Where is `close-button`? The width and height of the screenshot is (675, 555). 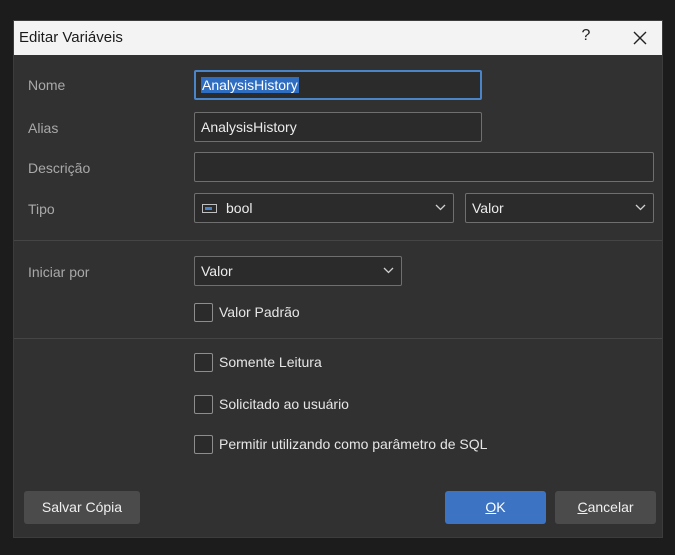 close-button is located at coordinates (640, 38).